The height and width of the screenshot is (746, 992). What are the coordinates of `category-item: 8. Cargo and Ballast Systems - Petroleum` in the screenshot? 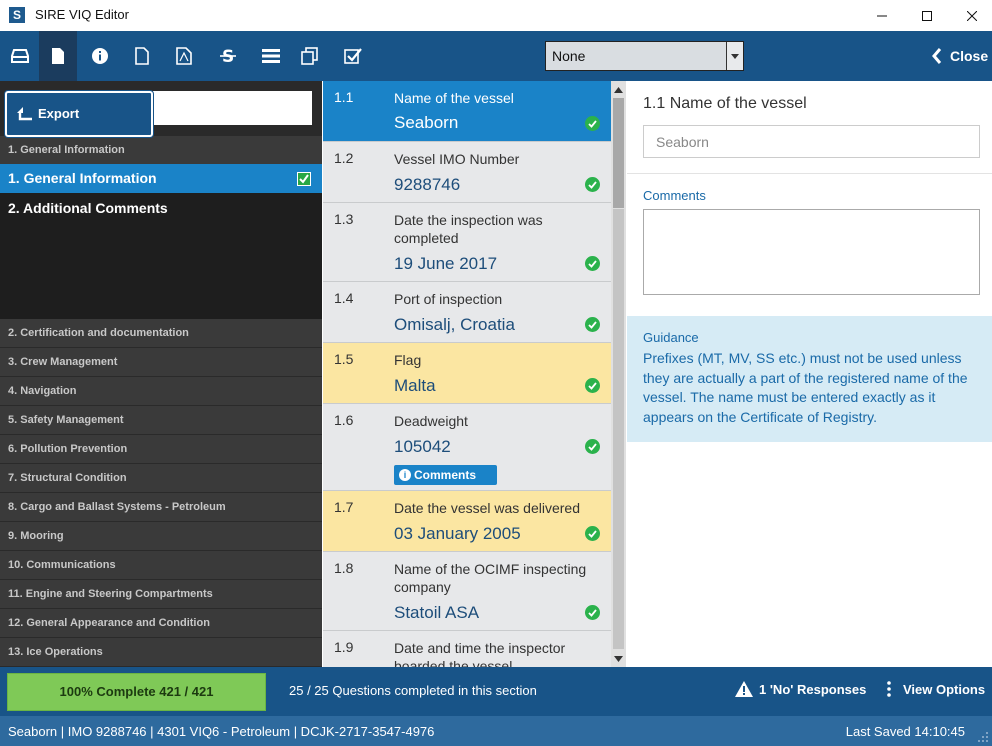 It's located at (161, 507).